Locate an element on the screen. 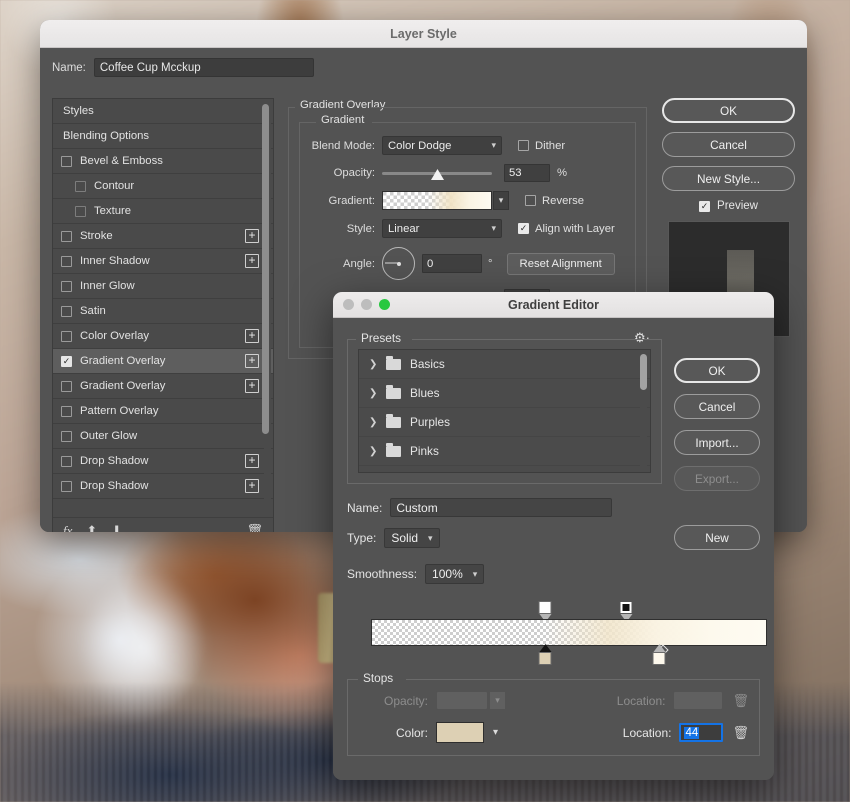  sidebar-item-texture: Texture is located at coordinates (163, 211).